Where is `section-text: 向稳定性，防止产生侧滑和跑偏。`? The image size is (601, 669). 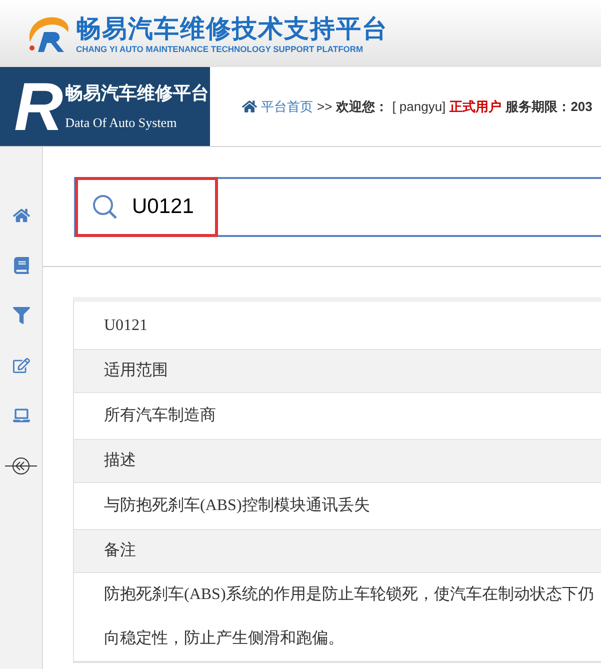 section-text: 向稳定性，防止产生侧滑和跑偏。 is located at coordinates (224, 638).